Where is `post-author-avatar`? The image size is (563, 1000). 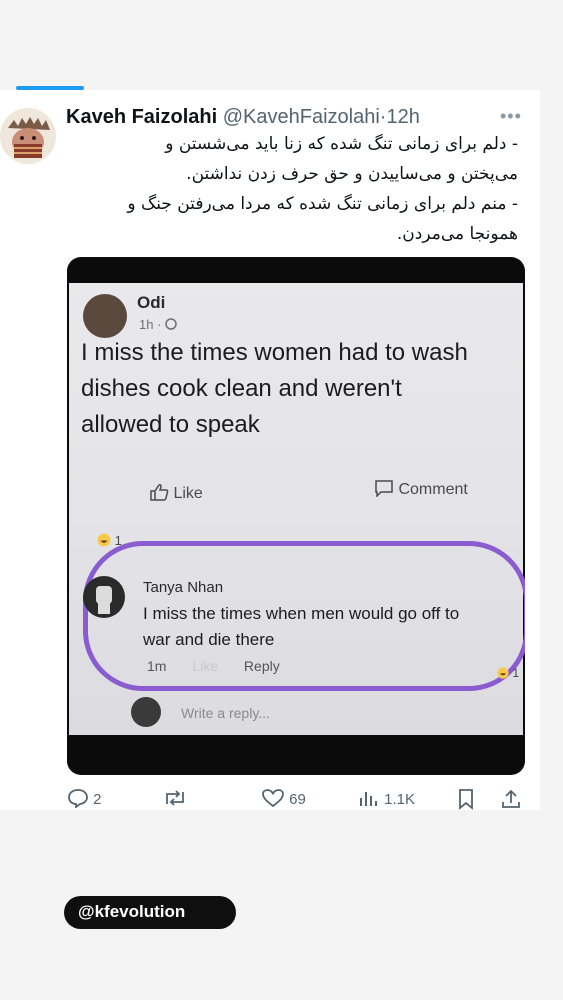
post-author-avatar is located at coordinates (105, 316).